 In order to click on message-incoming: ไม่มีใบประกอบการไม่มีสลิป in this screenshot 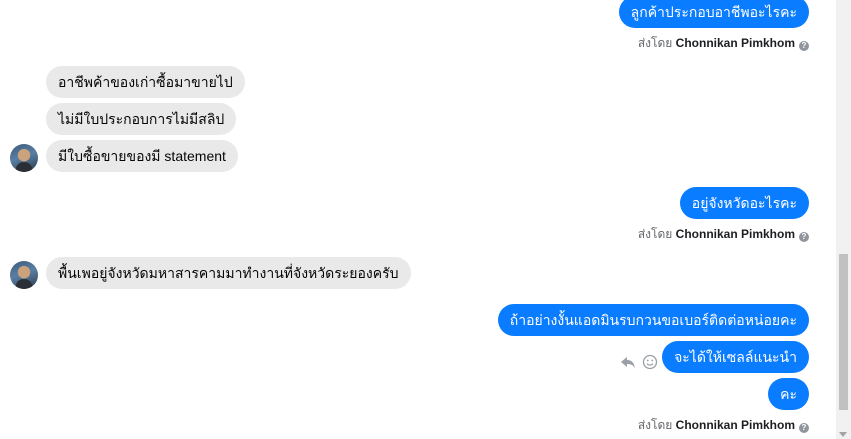, I will do `click(141, 119)`.